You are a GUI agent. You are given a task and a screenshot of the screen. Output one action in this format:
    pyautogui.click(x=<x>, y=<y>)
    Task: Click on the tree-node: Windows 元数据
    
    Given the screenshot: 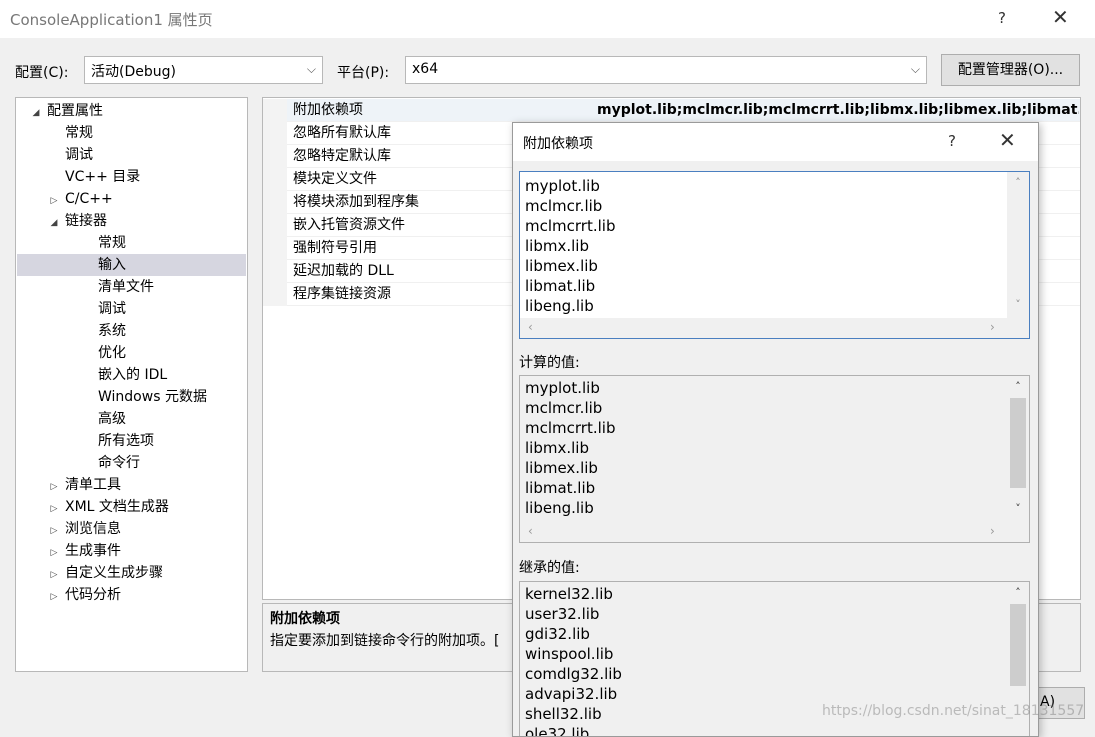 What is the action you would take?
    pyautogui.click(x=131, y=397)
    